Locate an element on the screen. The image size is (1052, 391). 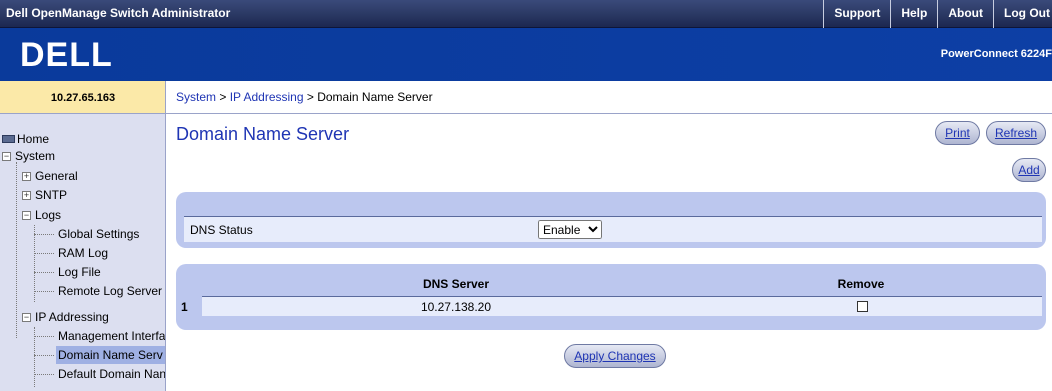
column-header-remove: Remove is located at coordinates (861, 284).